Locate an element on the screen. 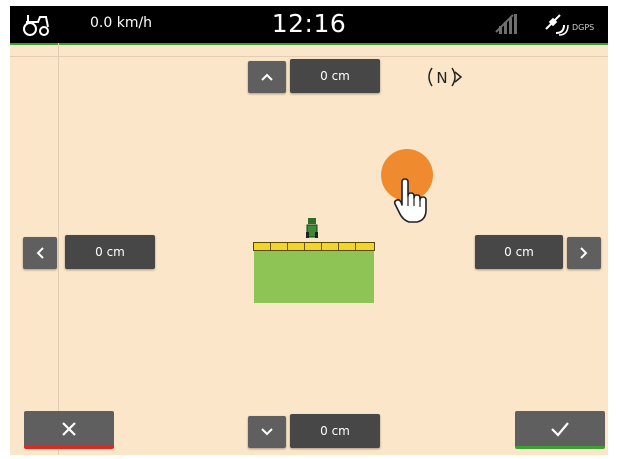 The image size is (618, 459). chevron-left-icon is located at coordinates (40, 253).